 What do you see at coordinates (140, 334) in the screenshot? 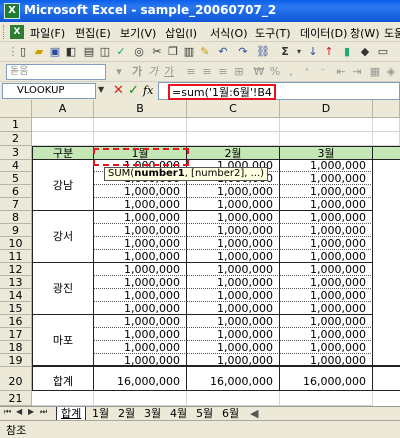
I see `cell-b17: 1,000,000` at bounding box center [140, 334].